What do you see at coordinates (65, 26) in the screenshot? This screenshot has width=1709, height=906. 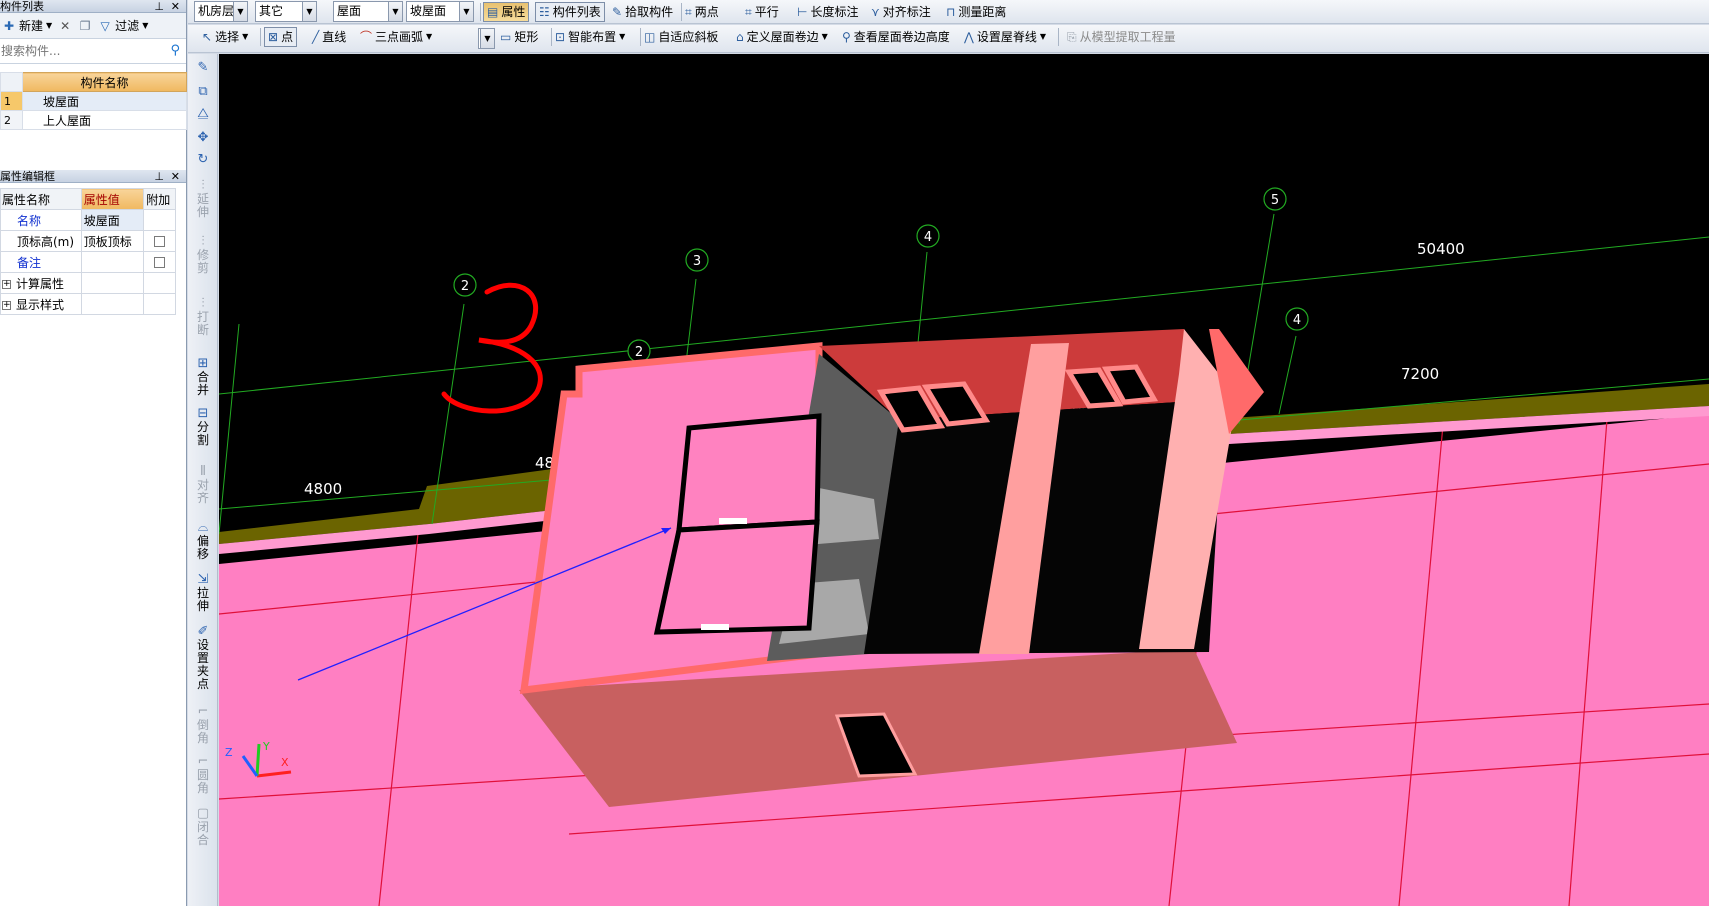 I see `delete-button: ✕` at bounding box center [65, 26].